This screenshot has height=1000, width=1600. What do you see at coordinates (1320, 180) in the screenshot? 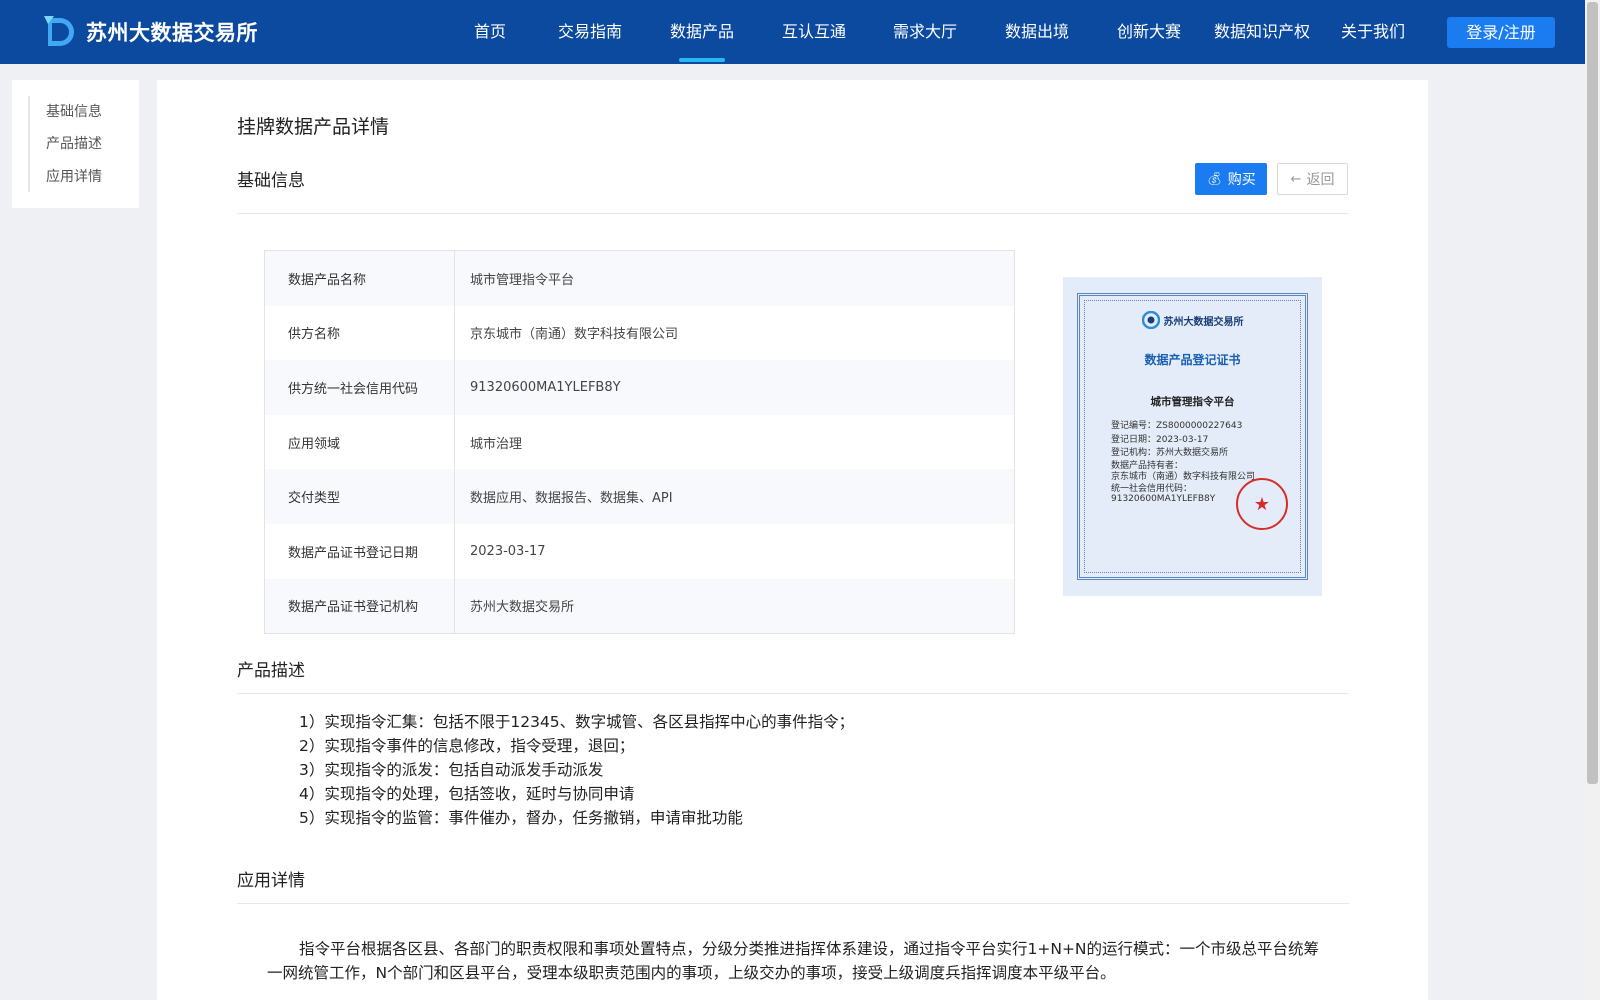
I see `back-button-label: 返回` at bounding box center [1320, 180].